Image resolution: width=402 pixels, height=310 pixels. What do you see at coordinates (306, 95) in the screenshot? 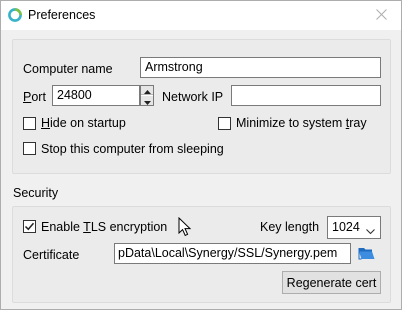
I see `network-ip-field` at bounding box center [306, 95].